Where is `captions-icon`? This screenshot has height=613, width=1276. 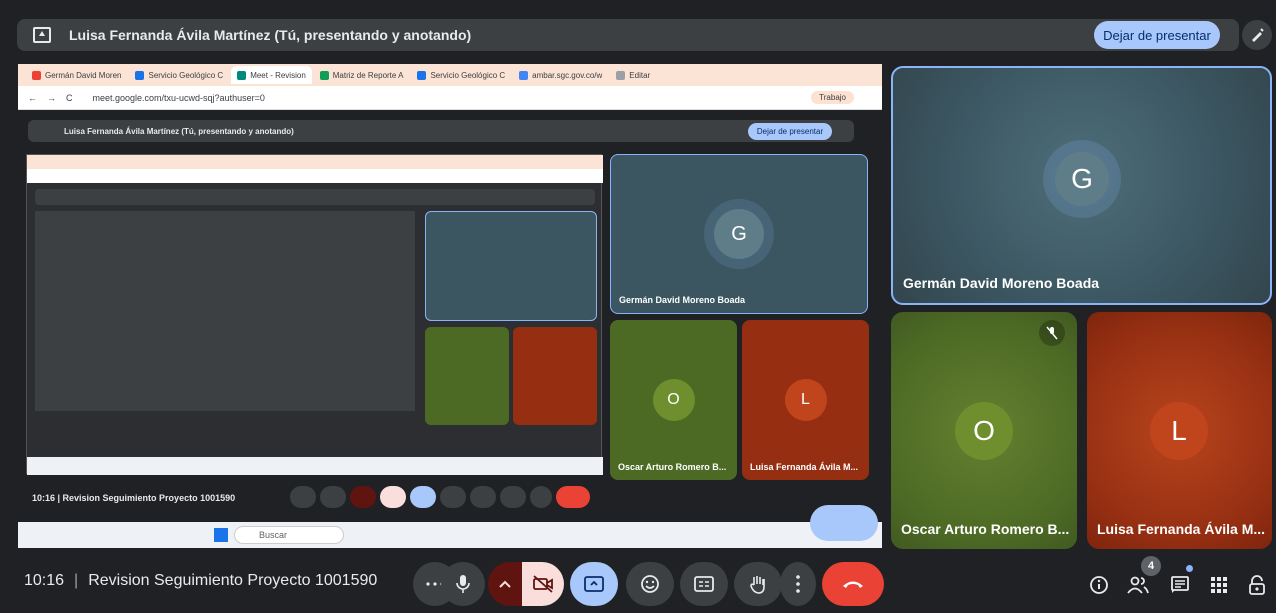 captions-icon is located at coordinates (704, 584).